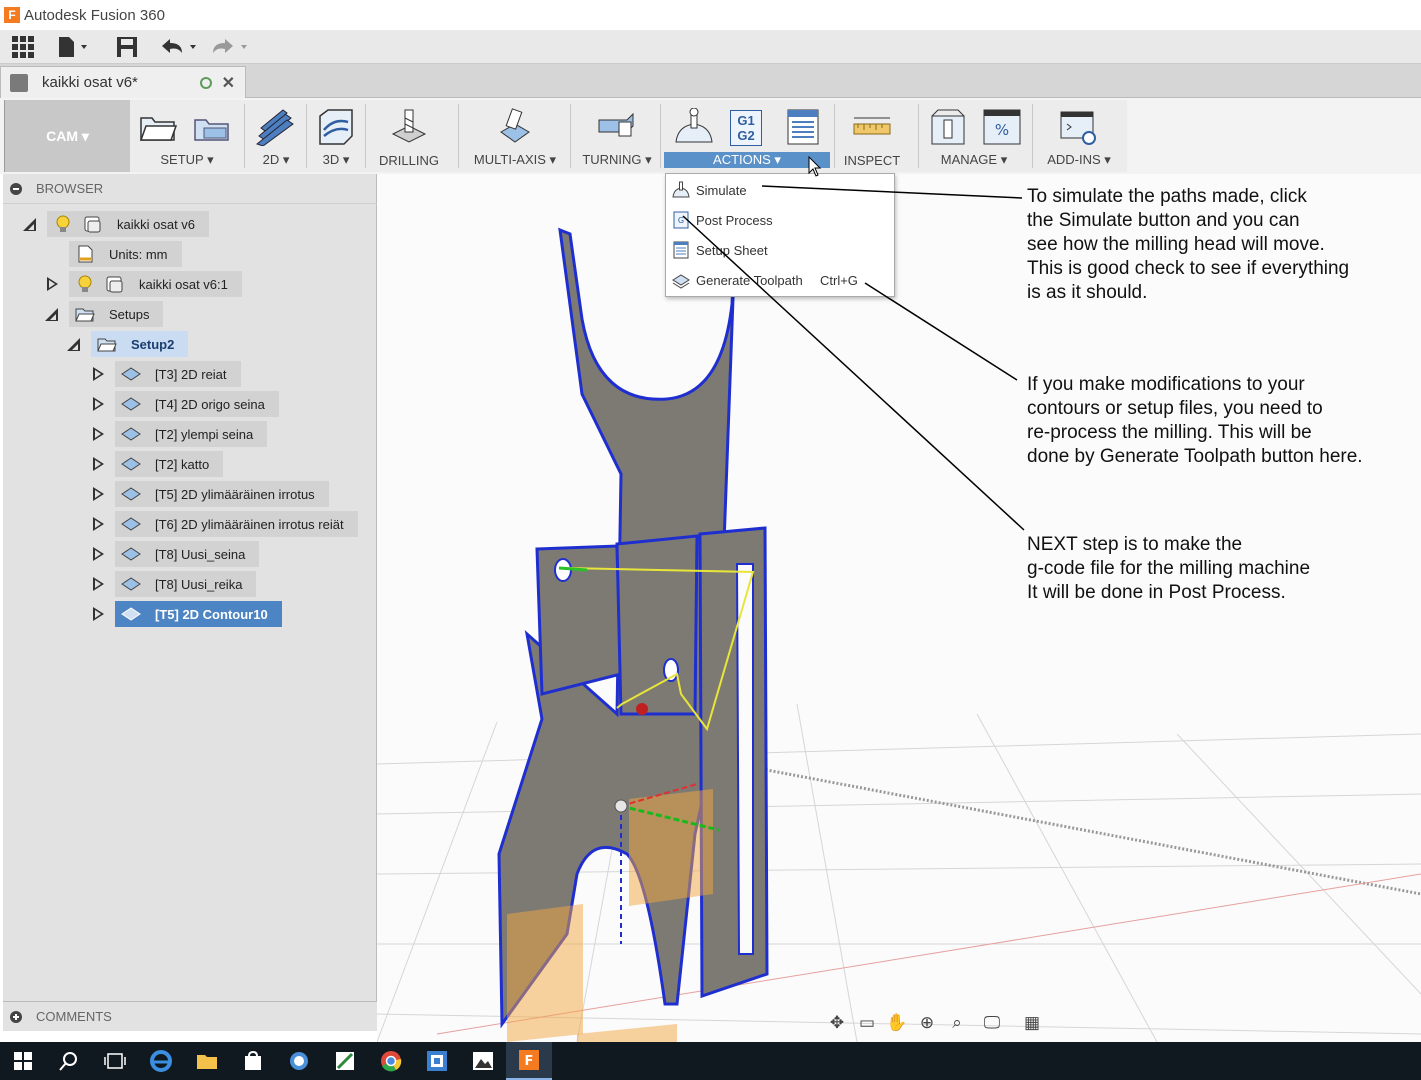  What do you see at coordinates (166, 374) in the screenshot?
I see `tree-node-operation: [T3] 2D reiat` at bounding box center [166, 374].